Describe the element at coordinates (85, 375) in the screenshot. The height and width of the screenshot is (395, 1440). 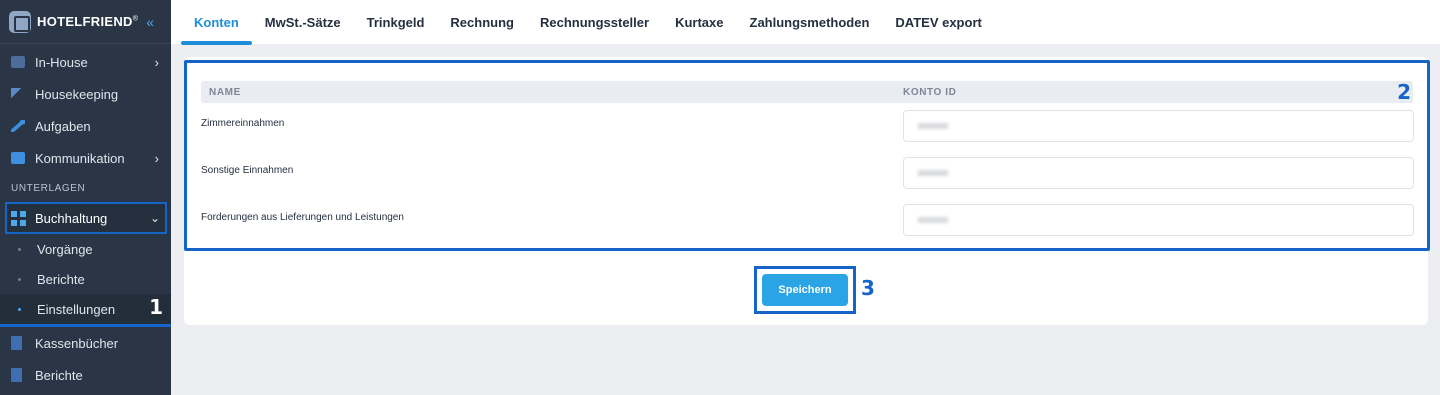
I see `sidebar-item-berichte: Berichte` at that location.